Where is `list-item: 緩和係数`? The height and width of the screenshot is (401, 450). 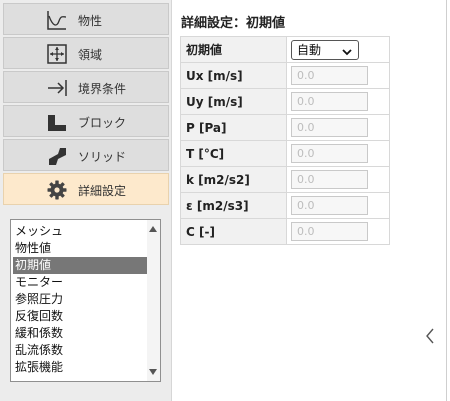
list-item: 緩和係数 is located at coordinates (80, 333).